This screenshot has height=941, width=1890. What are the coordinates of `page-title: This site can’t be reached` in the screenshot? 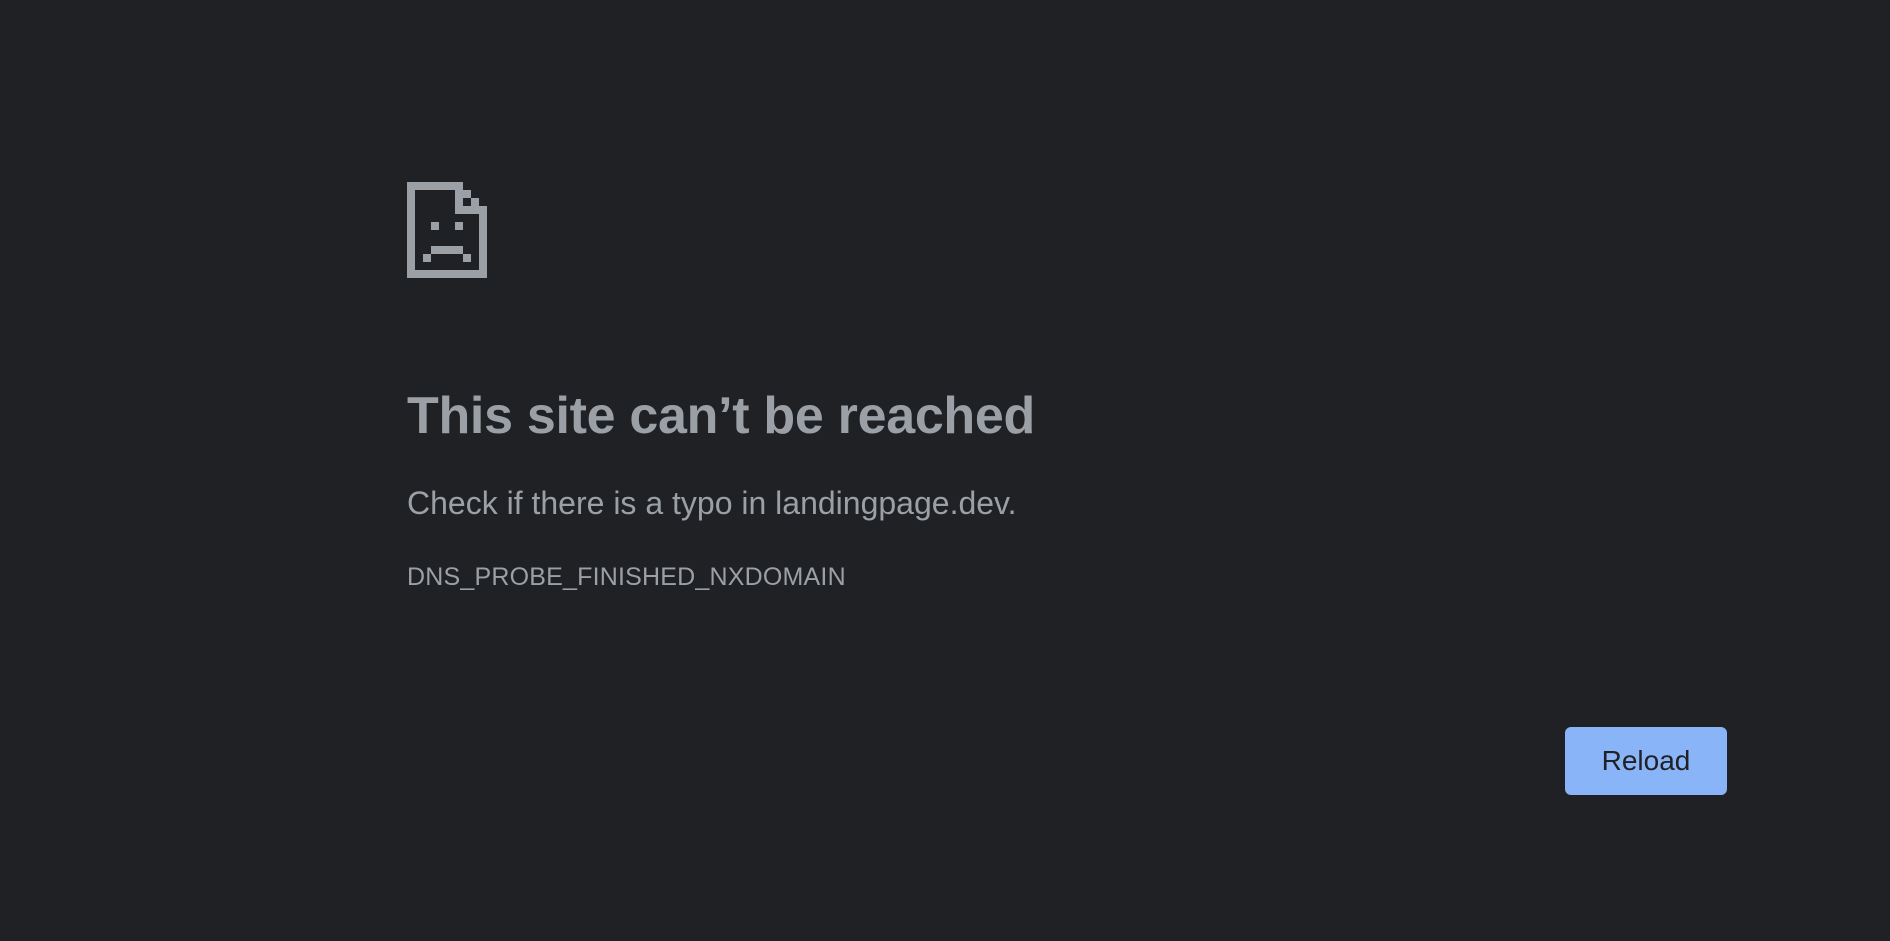 It's located at (721, 416).